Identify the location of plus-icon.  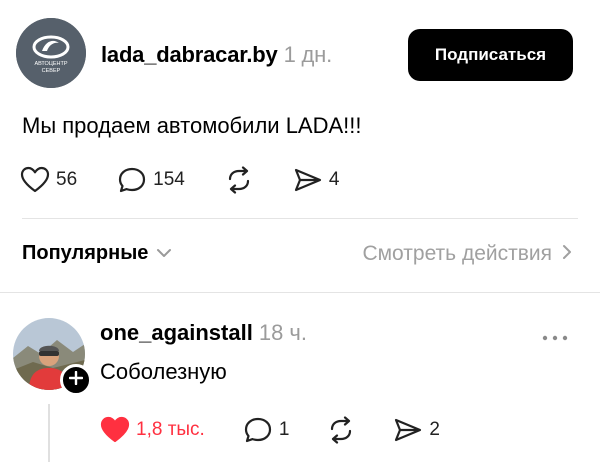
(76, 380).